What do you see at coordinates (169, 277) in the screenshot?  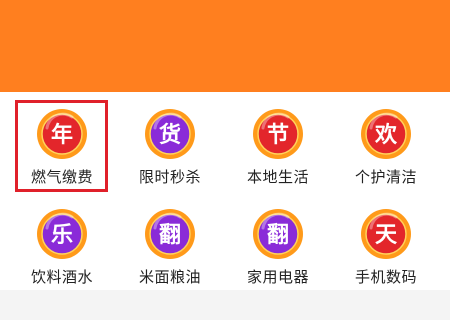 I see `category-label: 米面粮油` at bounding box center [169, 277].